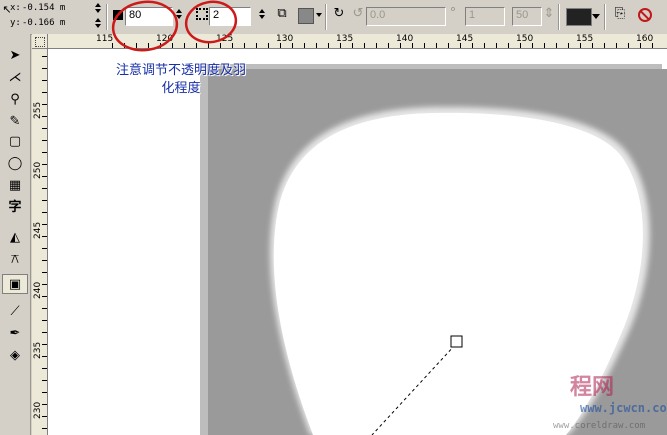 Image resolution: width=667 pixels, height=435 pixels. I want to click on shadow-handle, so click(456, 341).